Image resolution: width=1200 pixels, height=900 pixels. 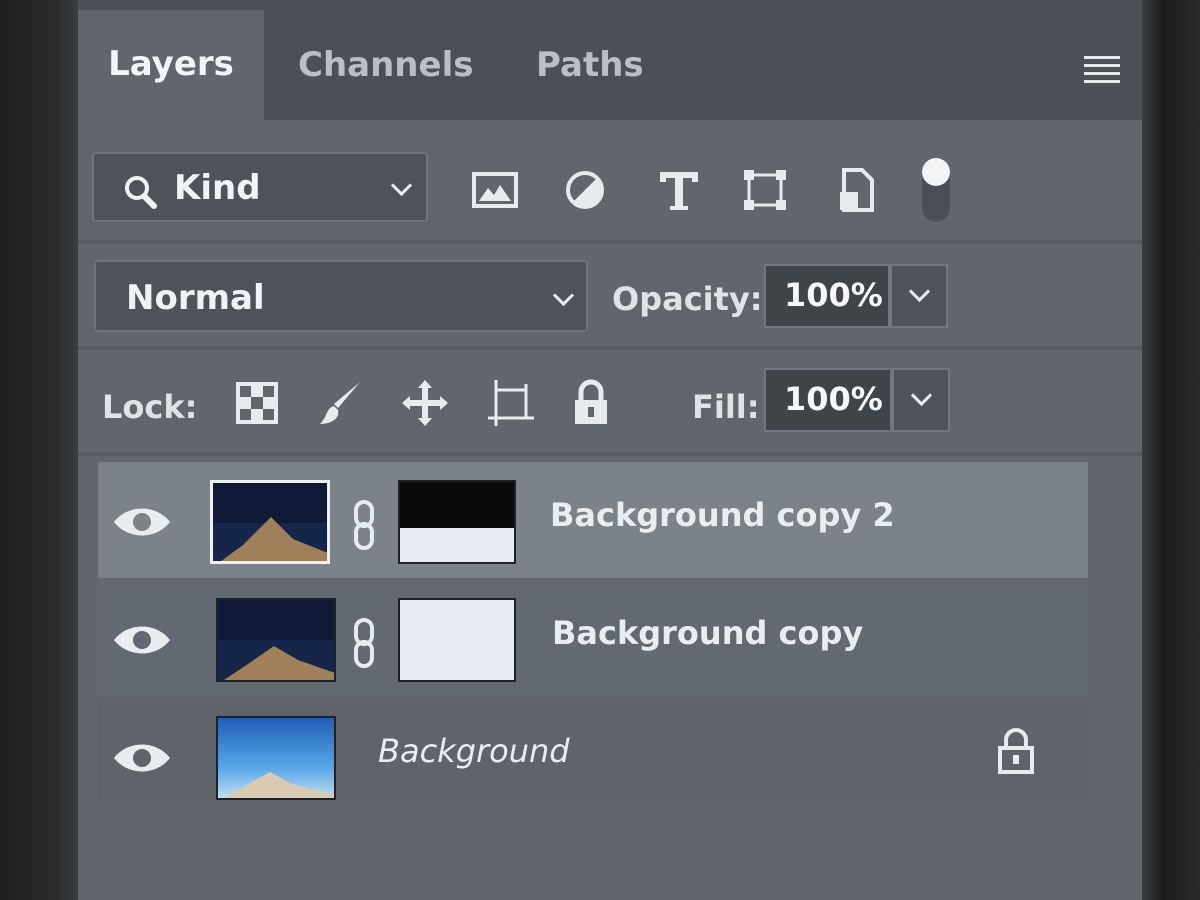 I want to click on smart-object-filter-icon, so click(x=857, y=190).